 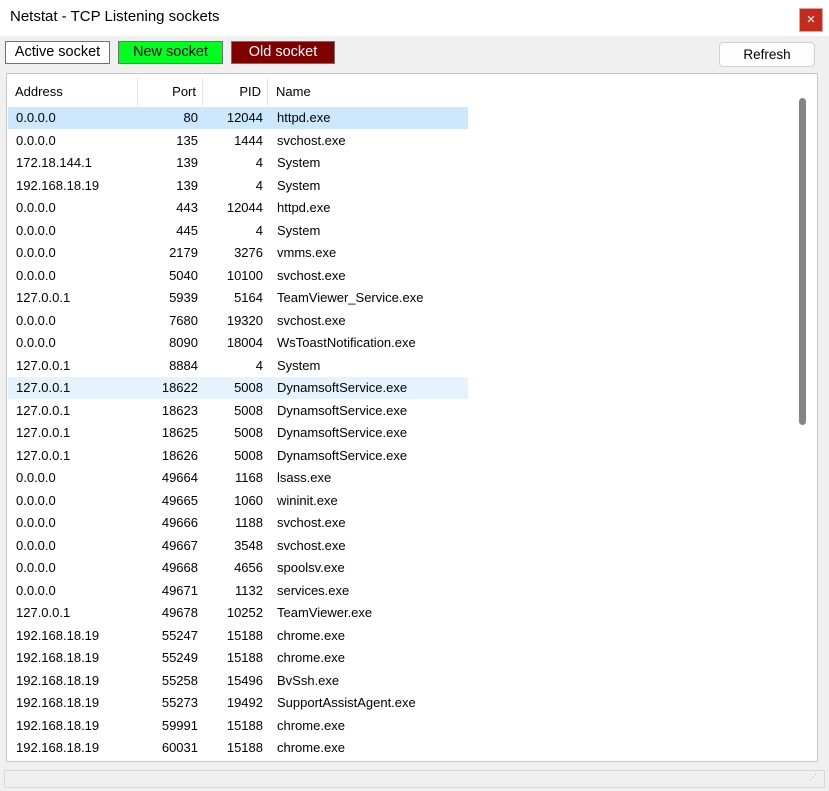 I want to click on table-row: 192.168.18.19 59991 15188 chrome.exe, so click(x=238, y=726).